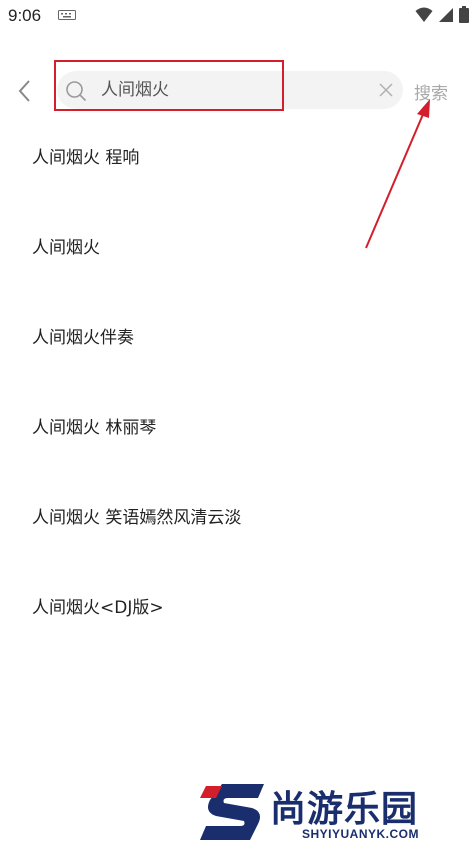 The image size is (475, 844). I want to click on signal-icon, so click(446, 14).